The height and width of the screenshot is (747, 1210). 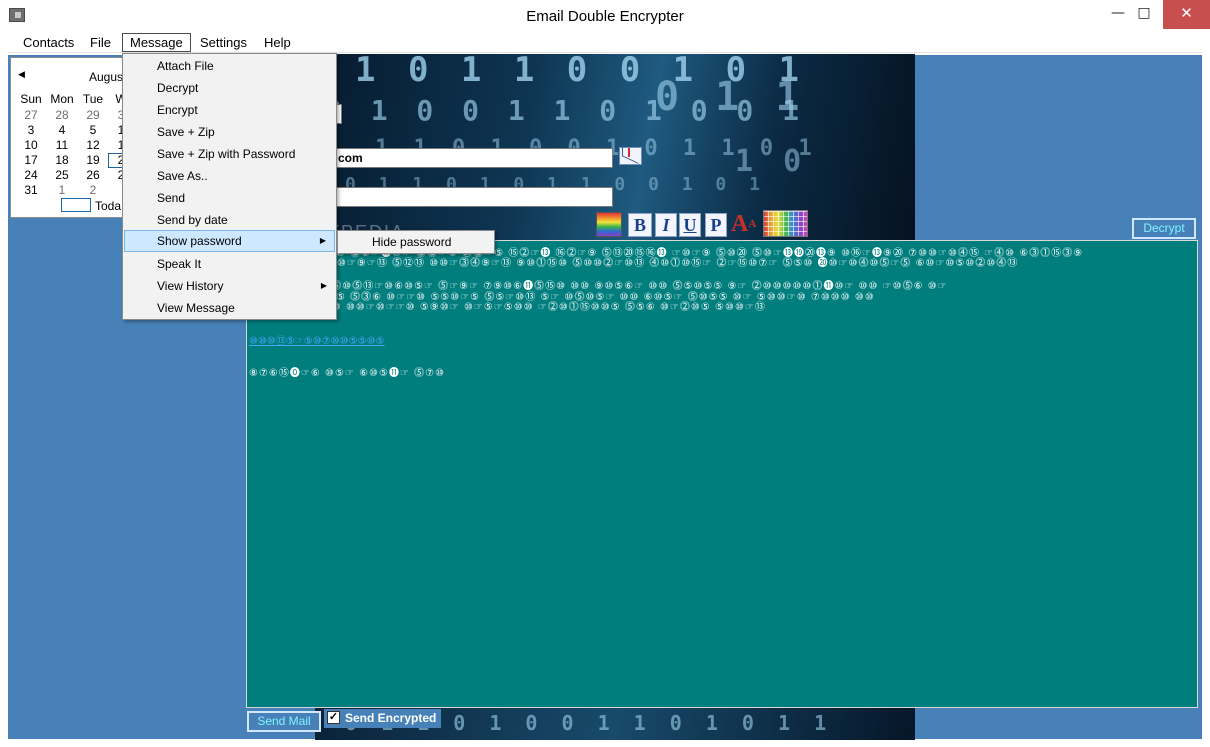 I want to click on calendar-day: 4, so click(x=62, y=130).